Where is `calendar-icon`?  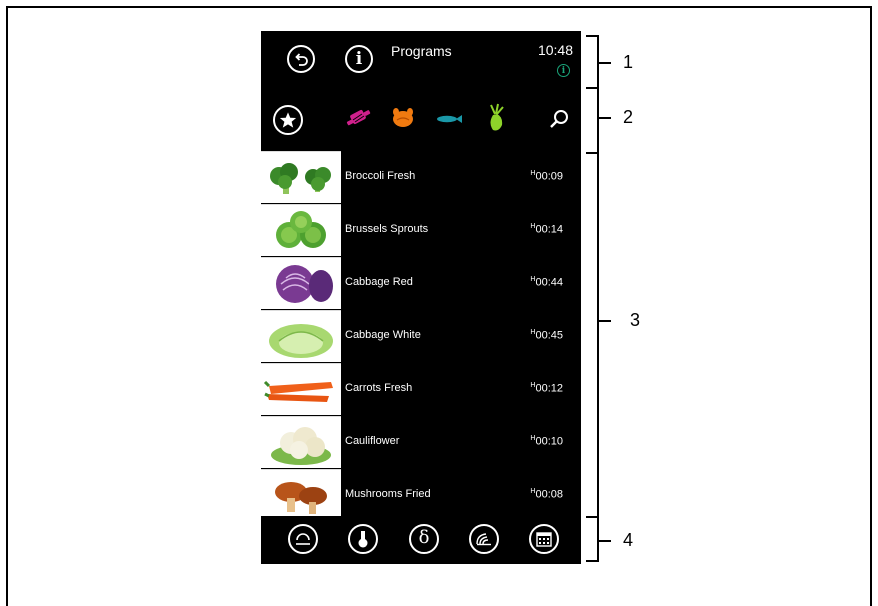 calendar-icon is located at coordinates (544, 539).